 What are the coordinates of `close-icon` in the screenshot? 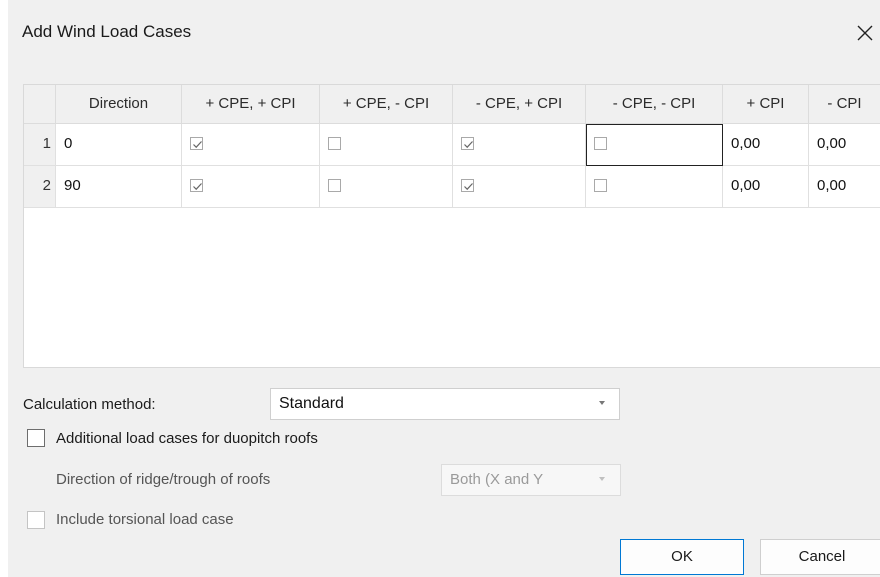 It's located at (864, 32).